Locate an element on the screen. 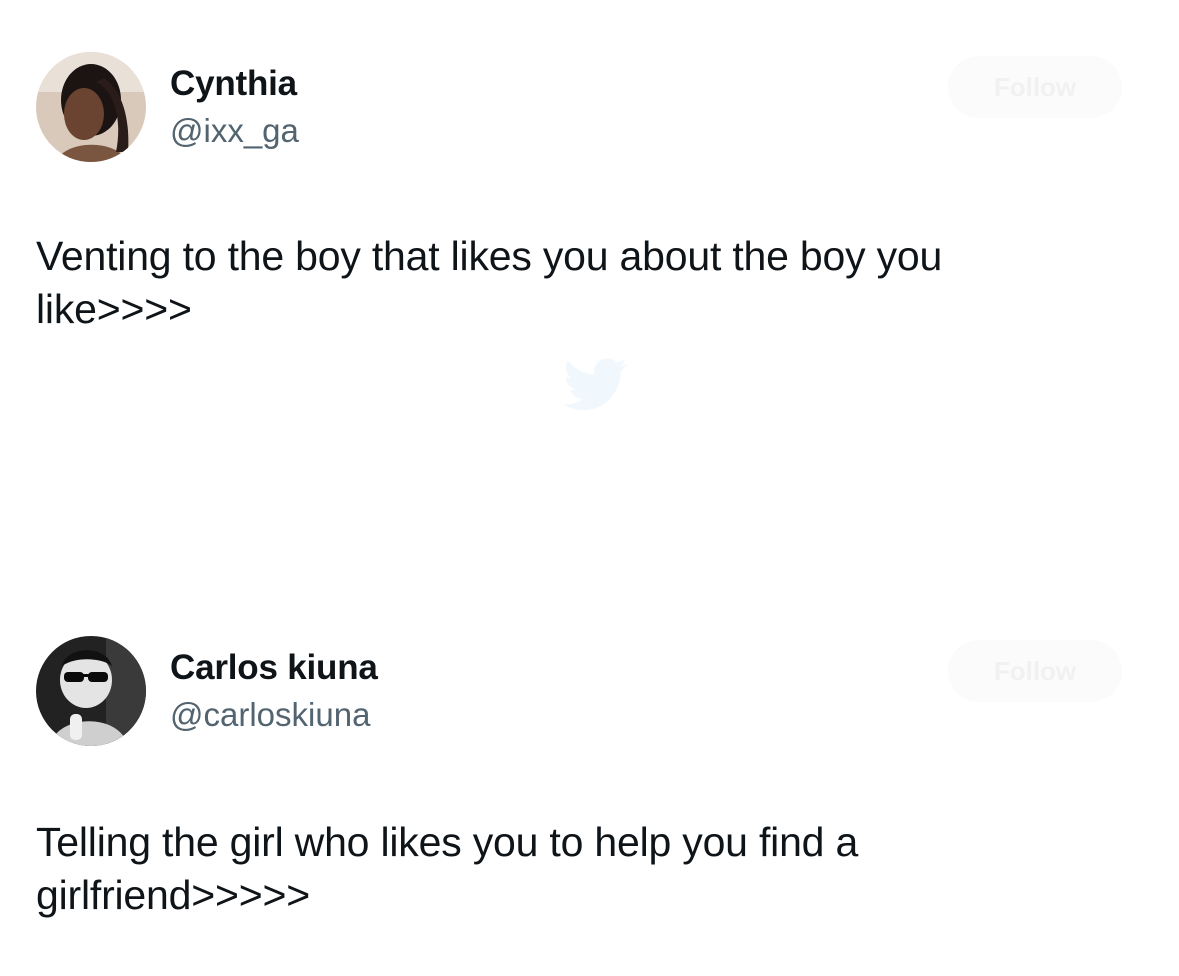  twitter-bird-icon is located at coordinates (595, 384).